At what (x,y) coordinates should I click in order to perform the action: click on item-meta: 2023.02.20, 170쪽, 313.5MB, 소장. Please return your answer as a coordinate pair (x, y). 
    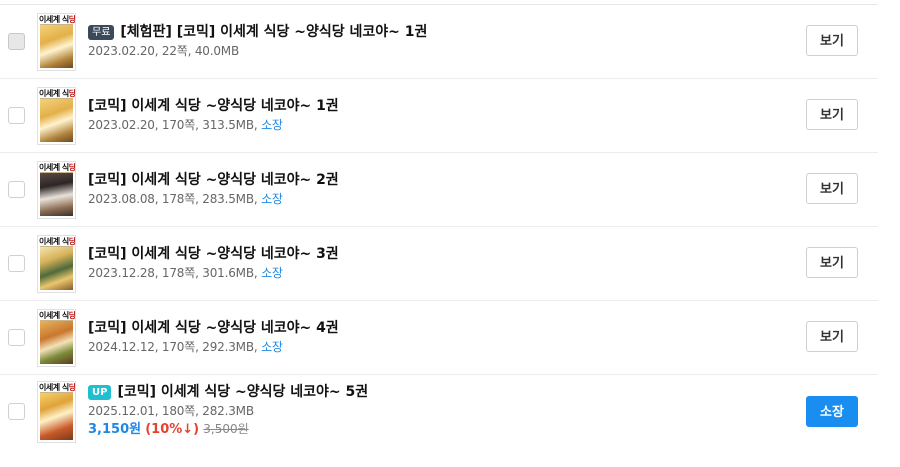
    Looking at the image, I should click on (185, 125).